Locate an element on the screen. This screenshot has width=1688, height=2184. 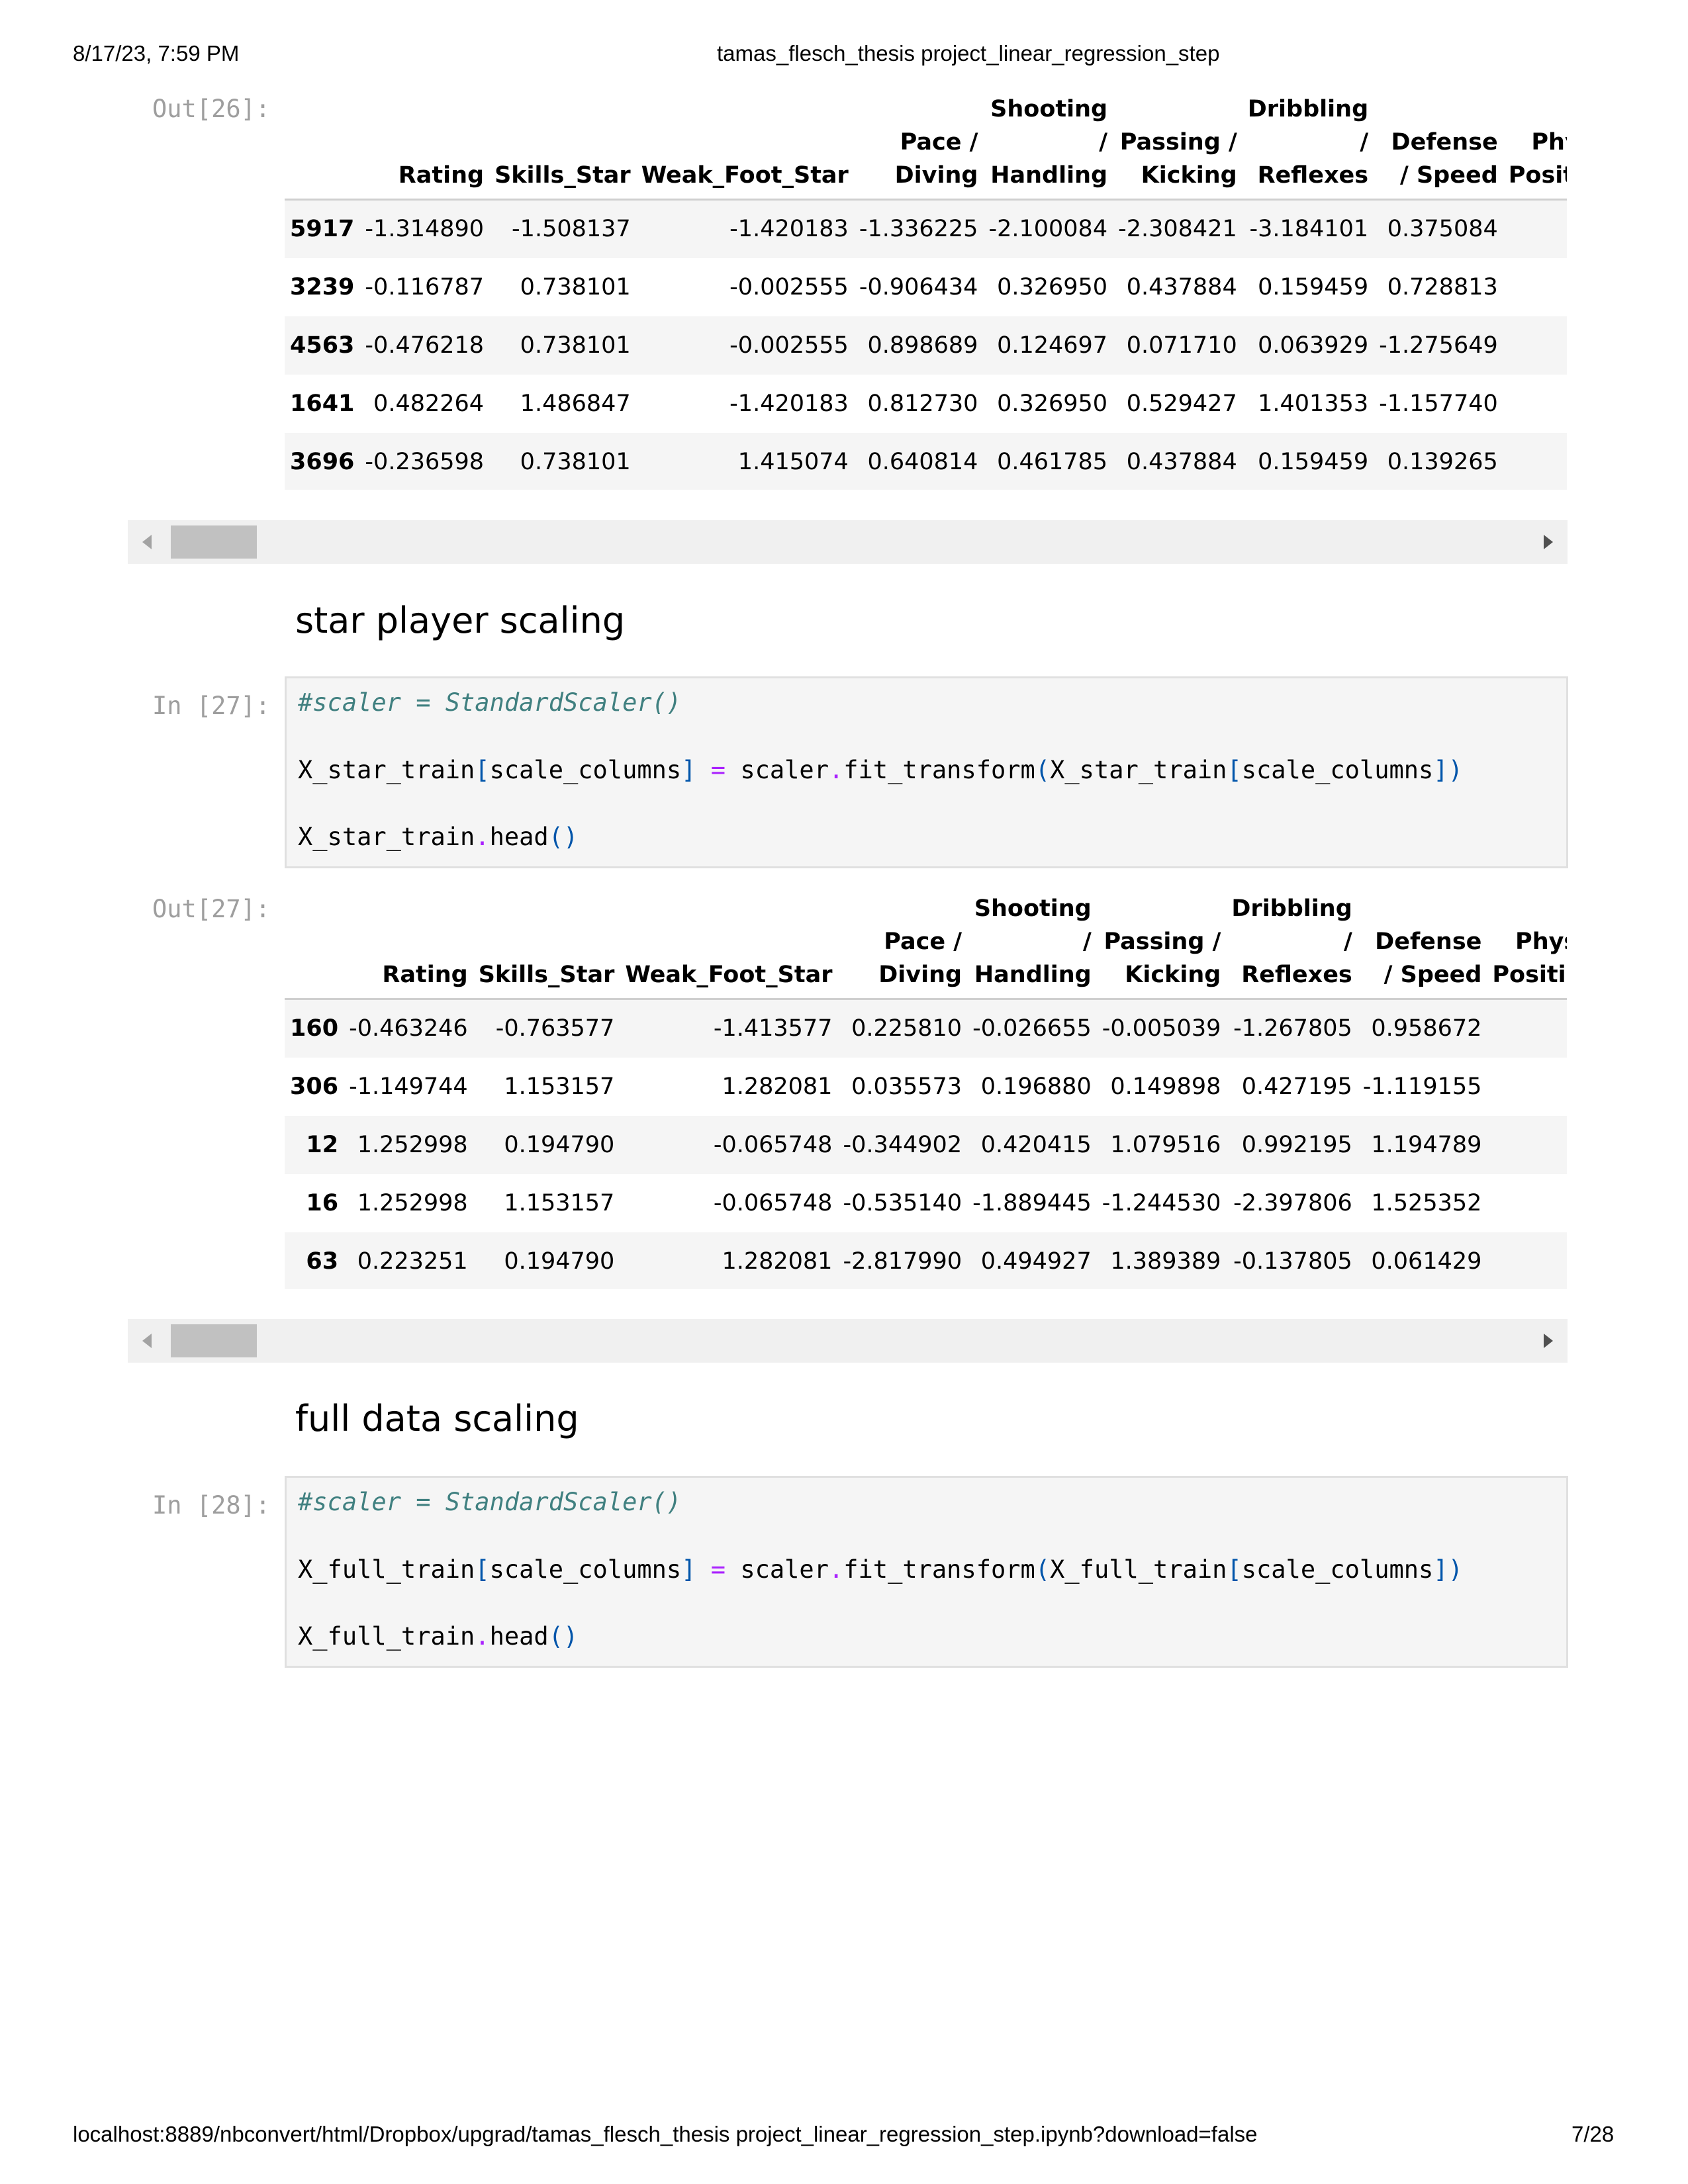
table-cell: -0.065748 is located at coordinates (773, 1203).